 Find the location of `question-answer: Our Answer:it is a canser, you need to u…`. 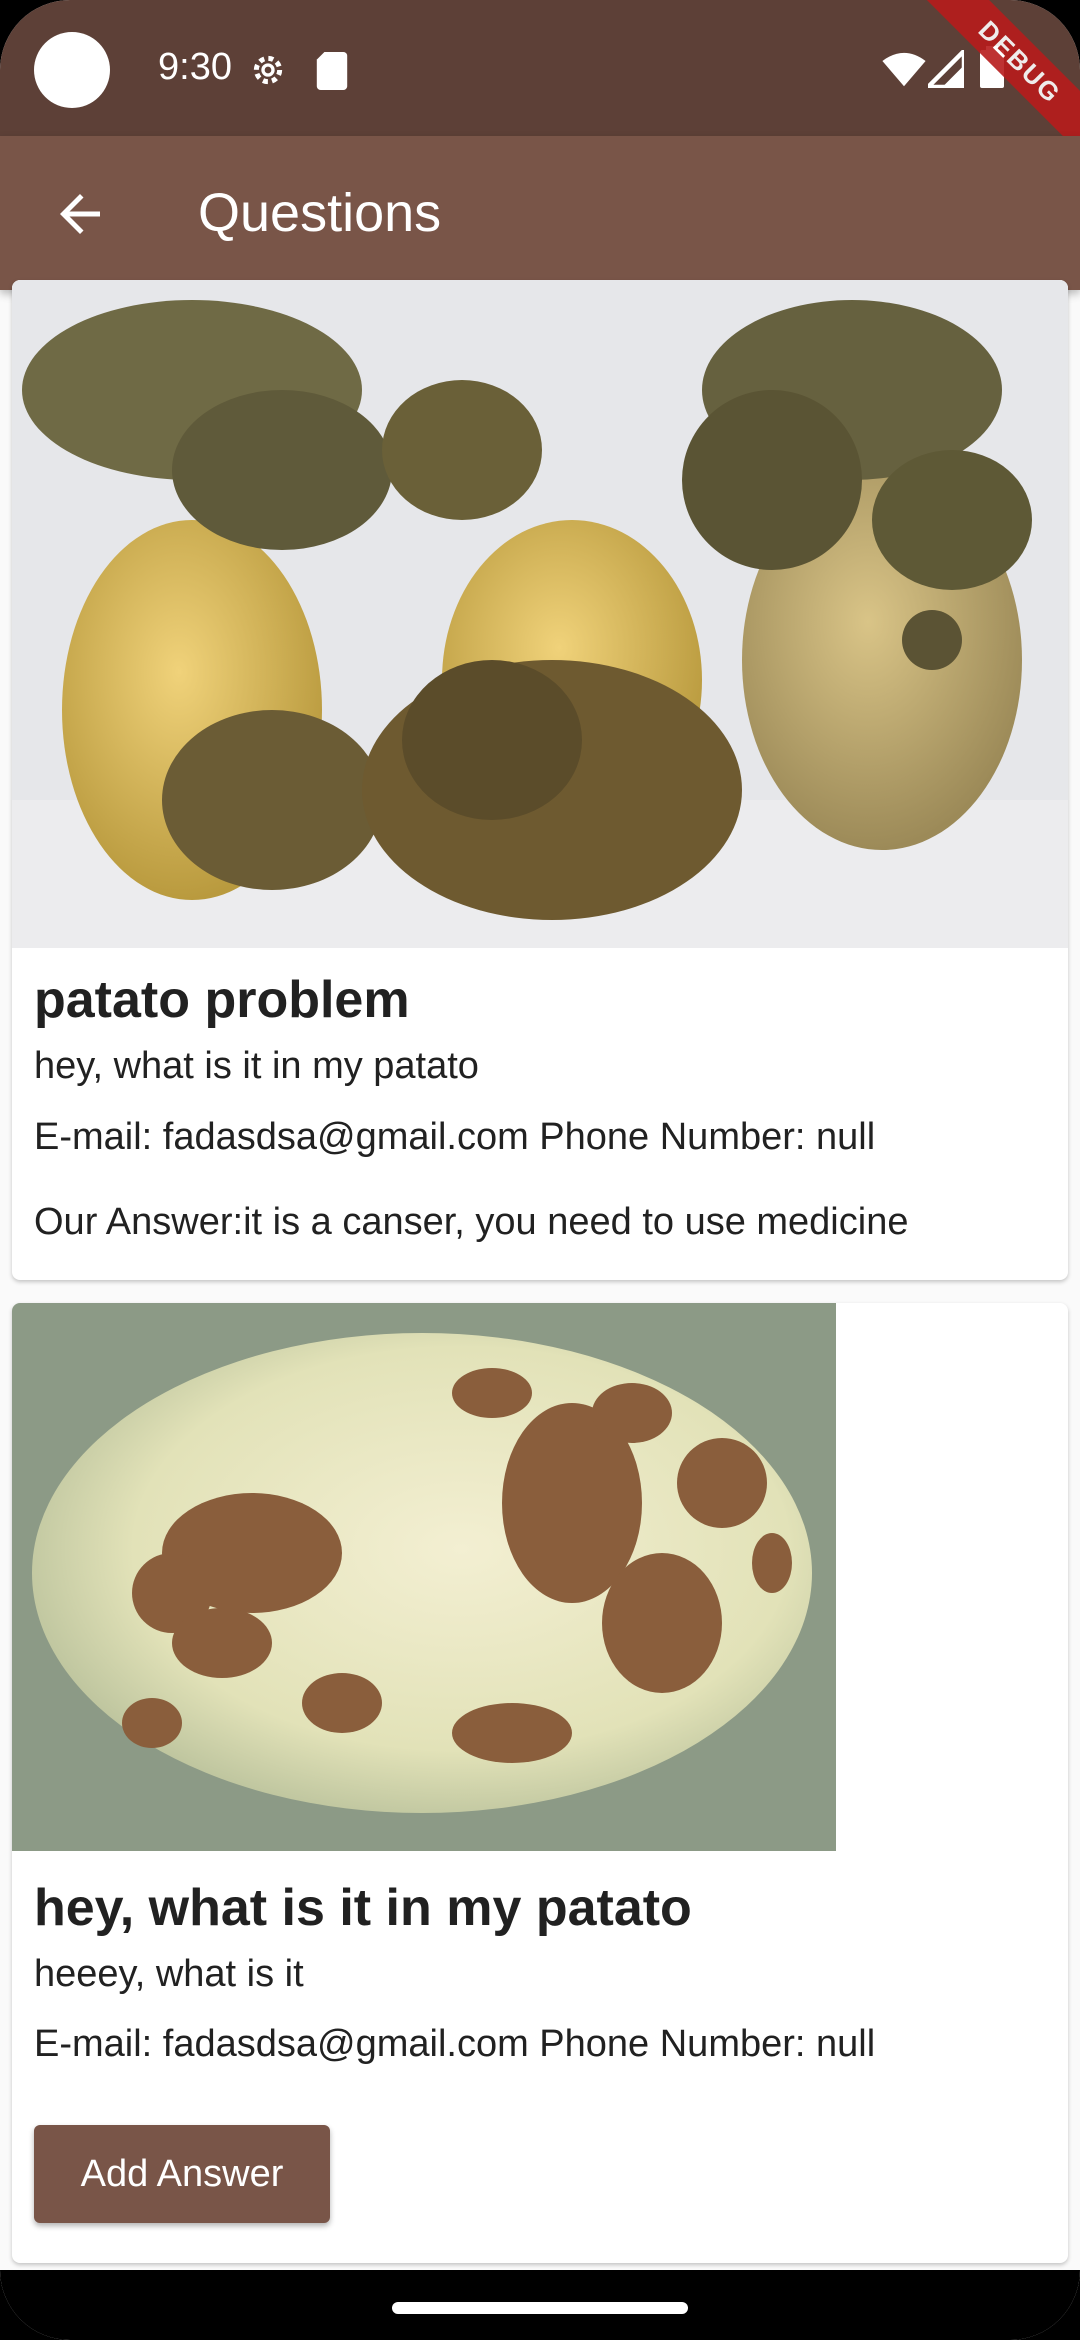

question-answer: Our Answer:it is a canser, you need to u… is located at coordinates (471, 1222).